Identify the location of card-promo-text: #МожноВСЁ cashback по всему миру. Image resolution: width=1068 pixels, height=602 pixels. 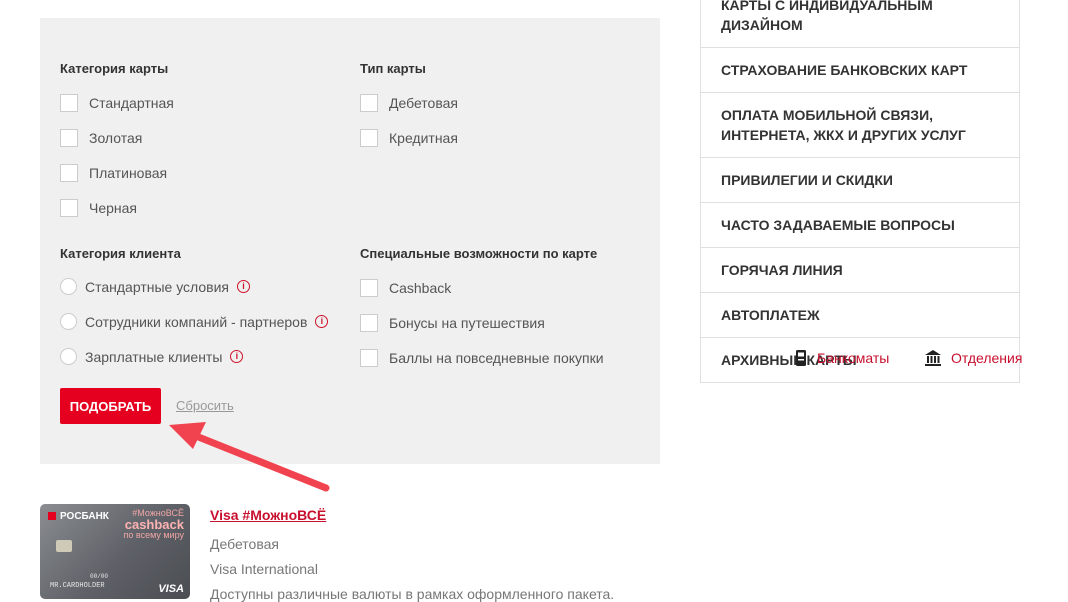
(153, 524).